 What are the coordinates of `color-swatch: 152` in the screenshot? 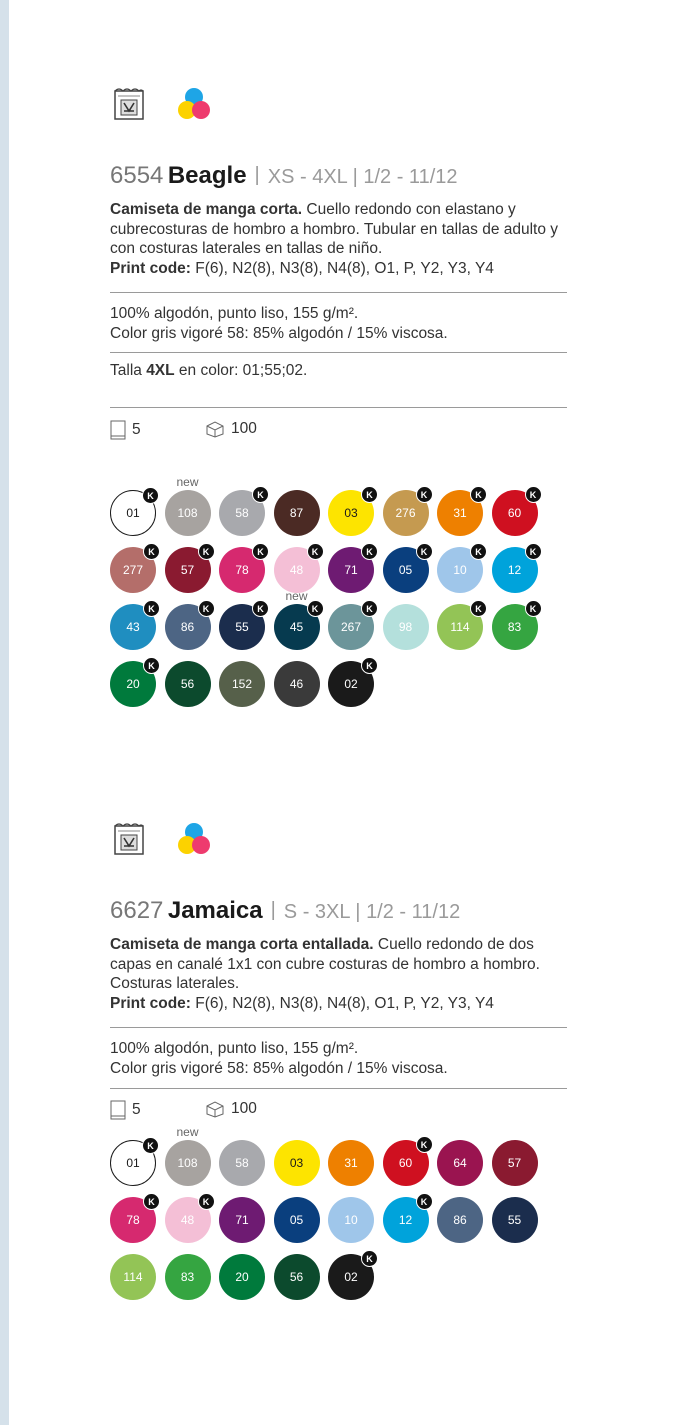 It's located at (242, 684).